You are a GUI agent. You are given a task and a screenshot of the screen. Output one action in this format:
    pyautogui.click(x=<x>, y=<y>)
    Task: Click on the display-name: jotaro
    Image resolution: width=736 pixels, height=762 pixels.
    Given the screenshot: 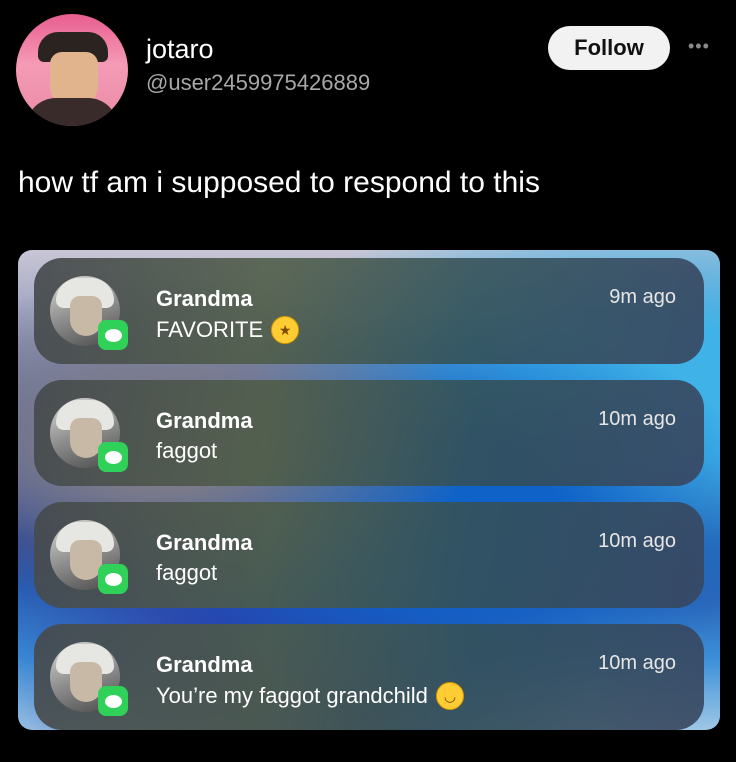 What is the action you would take?
    pyautogui.click(x=180, y=49)
    